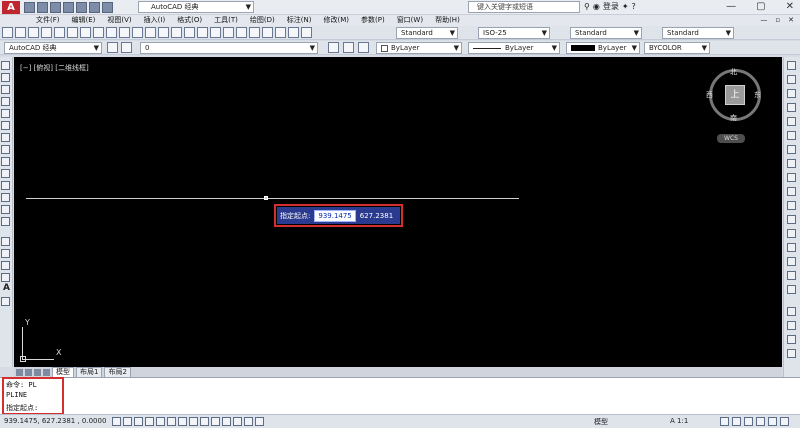  I want to click on pan-icon, so click(176, 32).